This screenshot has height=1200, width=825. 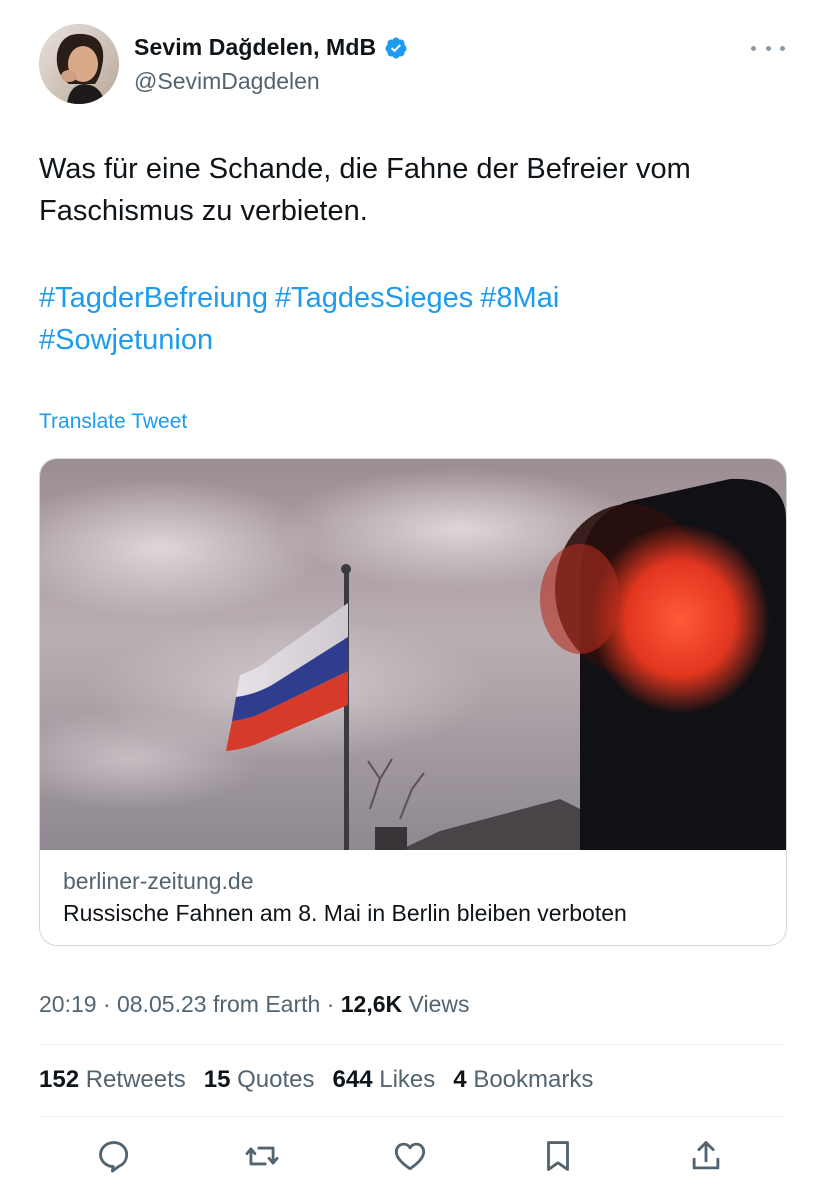 What do you see at coordinates (768, 48) in the screenshot?
I see `more-options-icon` at bounding box center [768, 48].